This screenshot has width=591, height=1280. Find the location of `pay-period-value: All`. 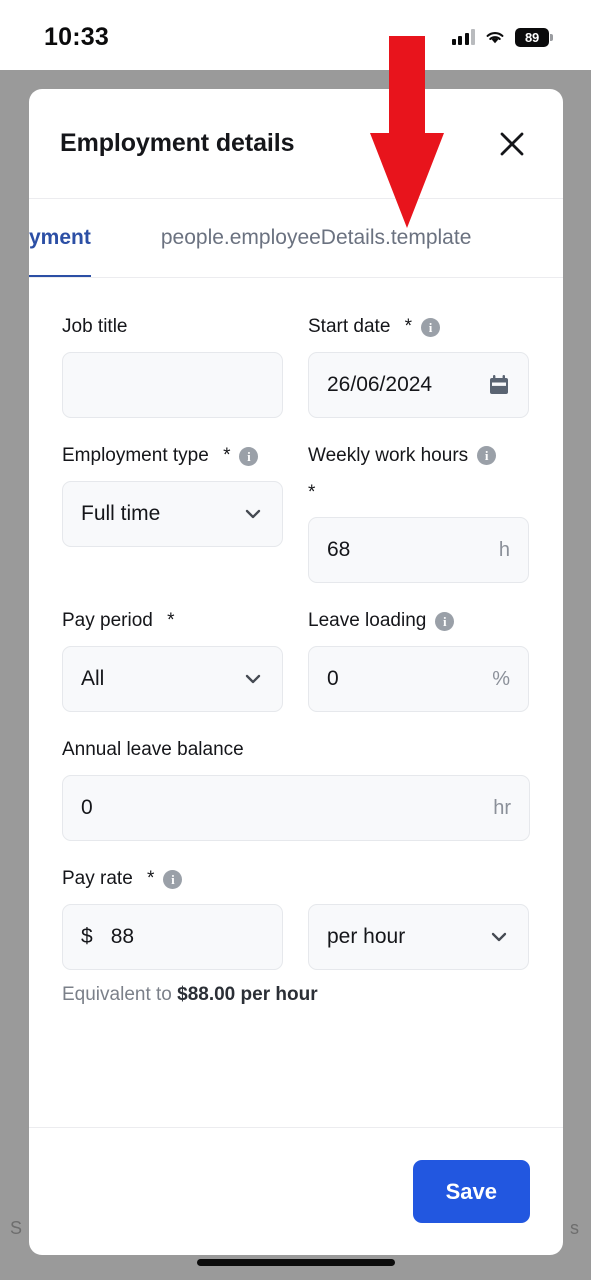

pay-period-value: All is located at coordinates (93, 679).